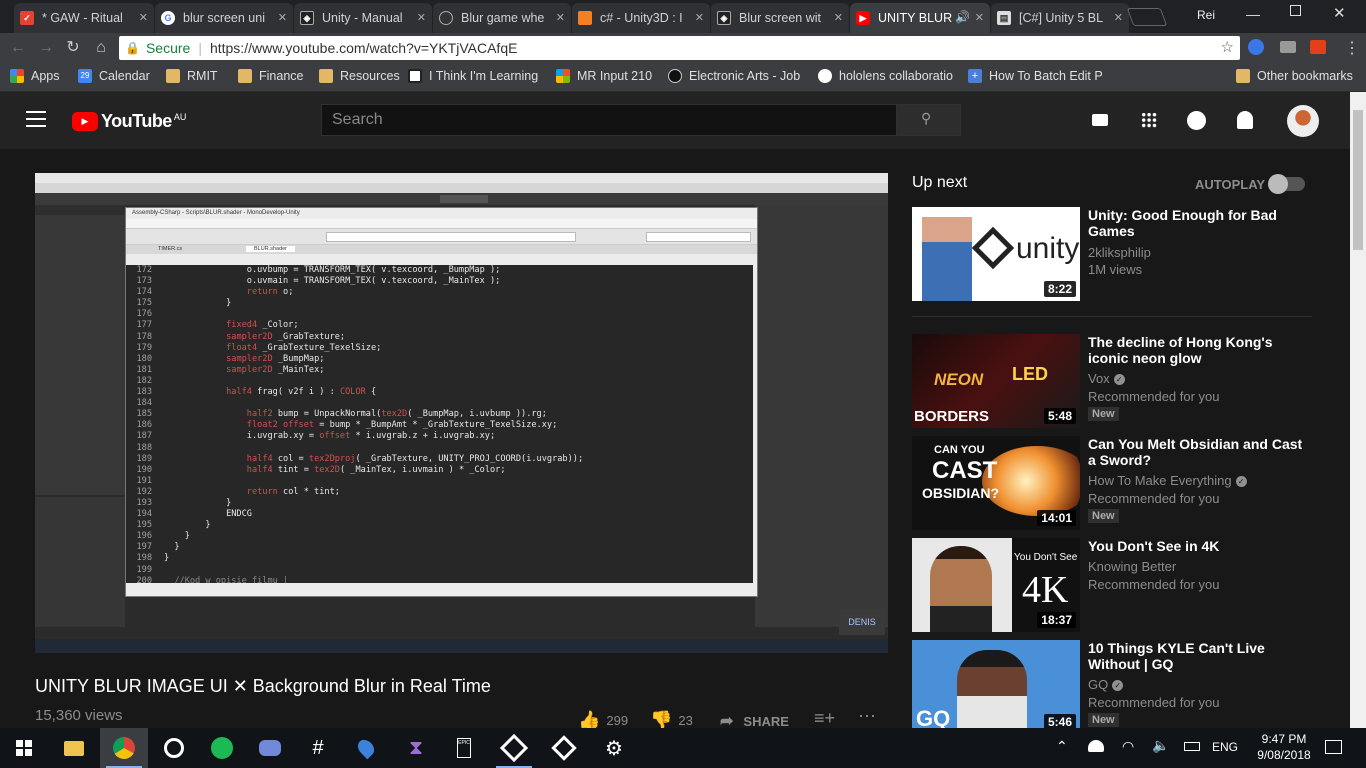  I want to click on maximize-button, so click(1295, 10).